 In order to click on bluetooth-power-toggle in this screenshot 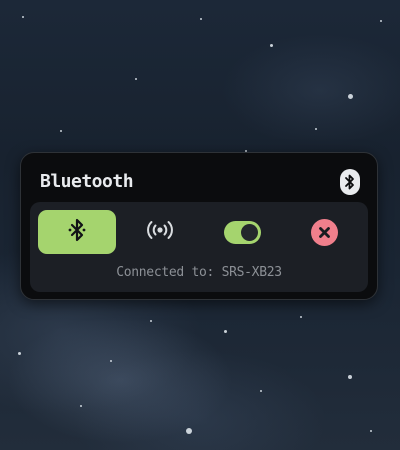, I will do `click(242, 232)`.